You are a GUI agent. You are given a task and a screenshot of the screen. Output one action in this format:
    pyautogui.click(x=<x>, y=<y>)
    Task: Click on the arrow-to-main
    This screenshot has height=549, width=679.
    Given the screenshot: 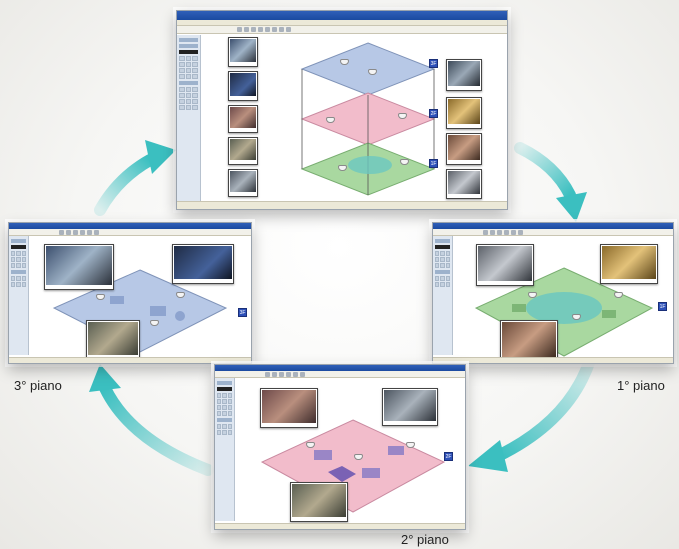 What is the action you would take?
    pyautogui.click(x=125, y=185)
    